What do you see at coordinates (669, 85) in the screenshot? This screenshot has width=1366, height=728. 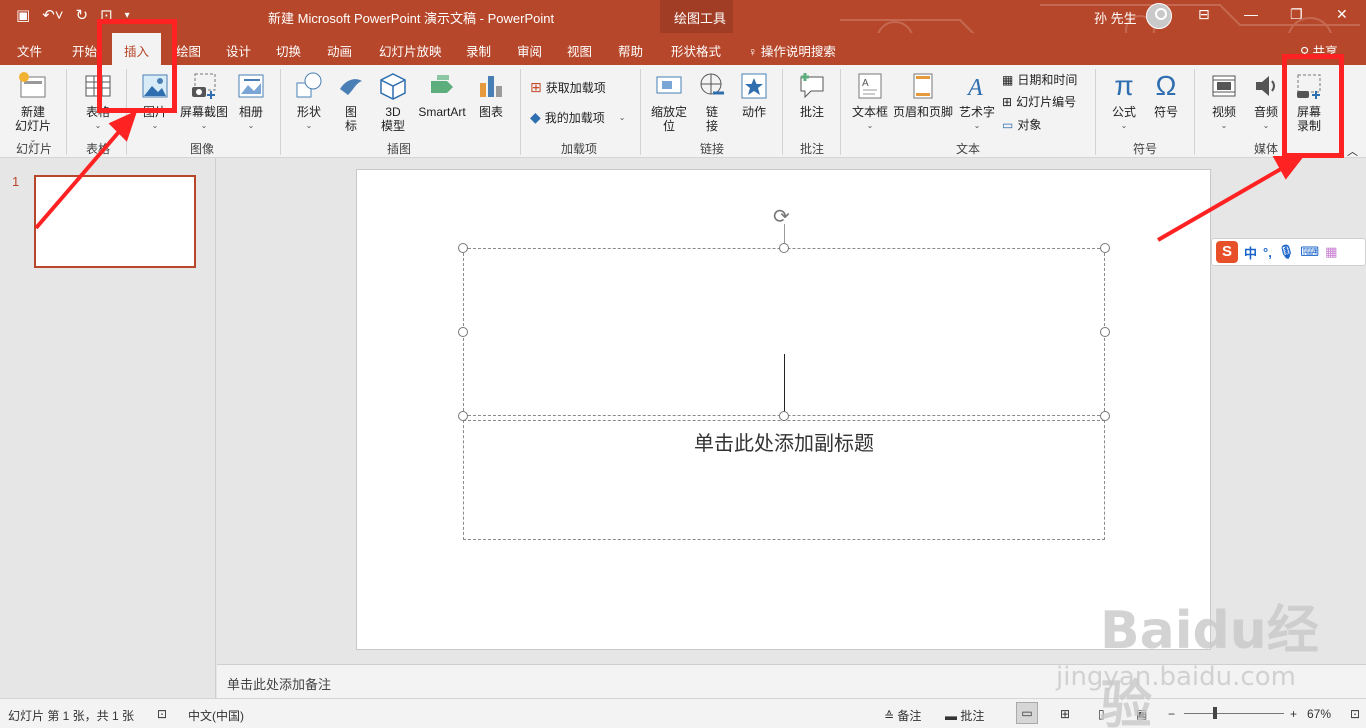 I see `zoom-icon` at bounding box center [669, 85].